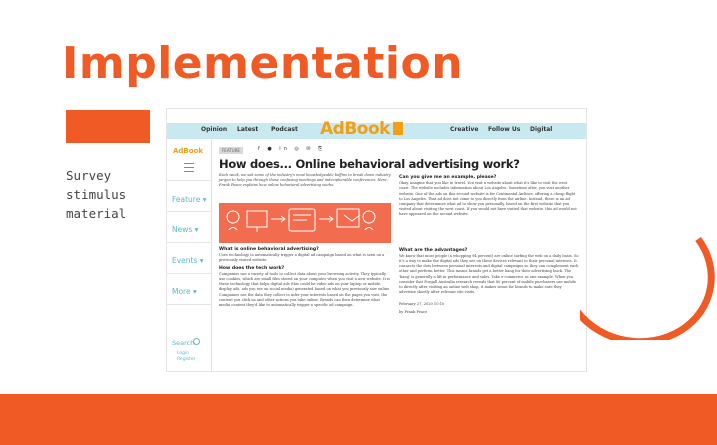 This screenshot has width=717, height=445. I want to click on share-icons: f ● in ◎ ✉ ⎘, so click(291, 149).